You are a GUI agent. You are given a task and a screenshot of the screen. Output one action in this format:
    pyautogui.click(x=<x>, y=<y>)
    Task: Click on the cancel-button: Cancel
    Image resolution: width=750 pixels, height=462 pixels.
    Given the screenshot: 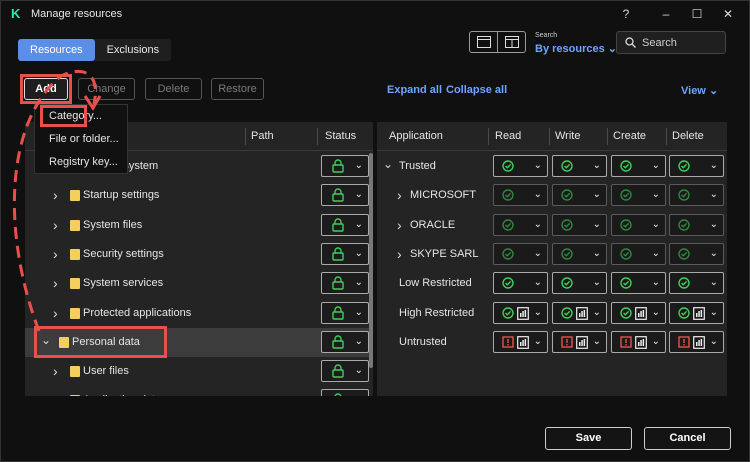 What is the action you would take?
    pyautogui.click(x=687, y=438)
    